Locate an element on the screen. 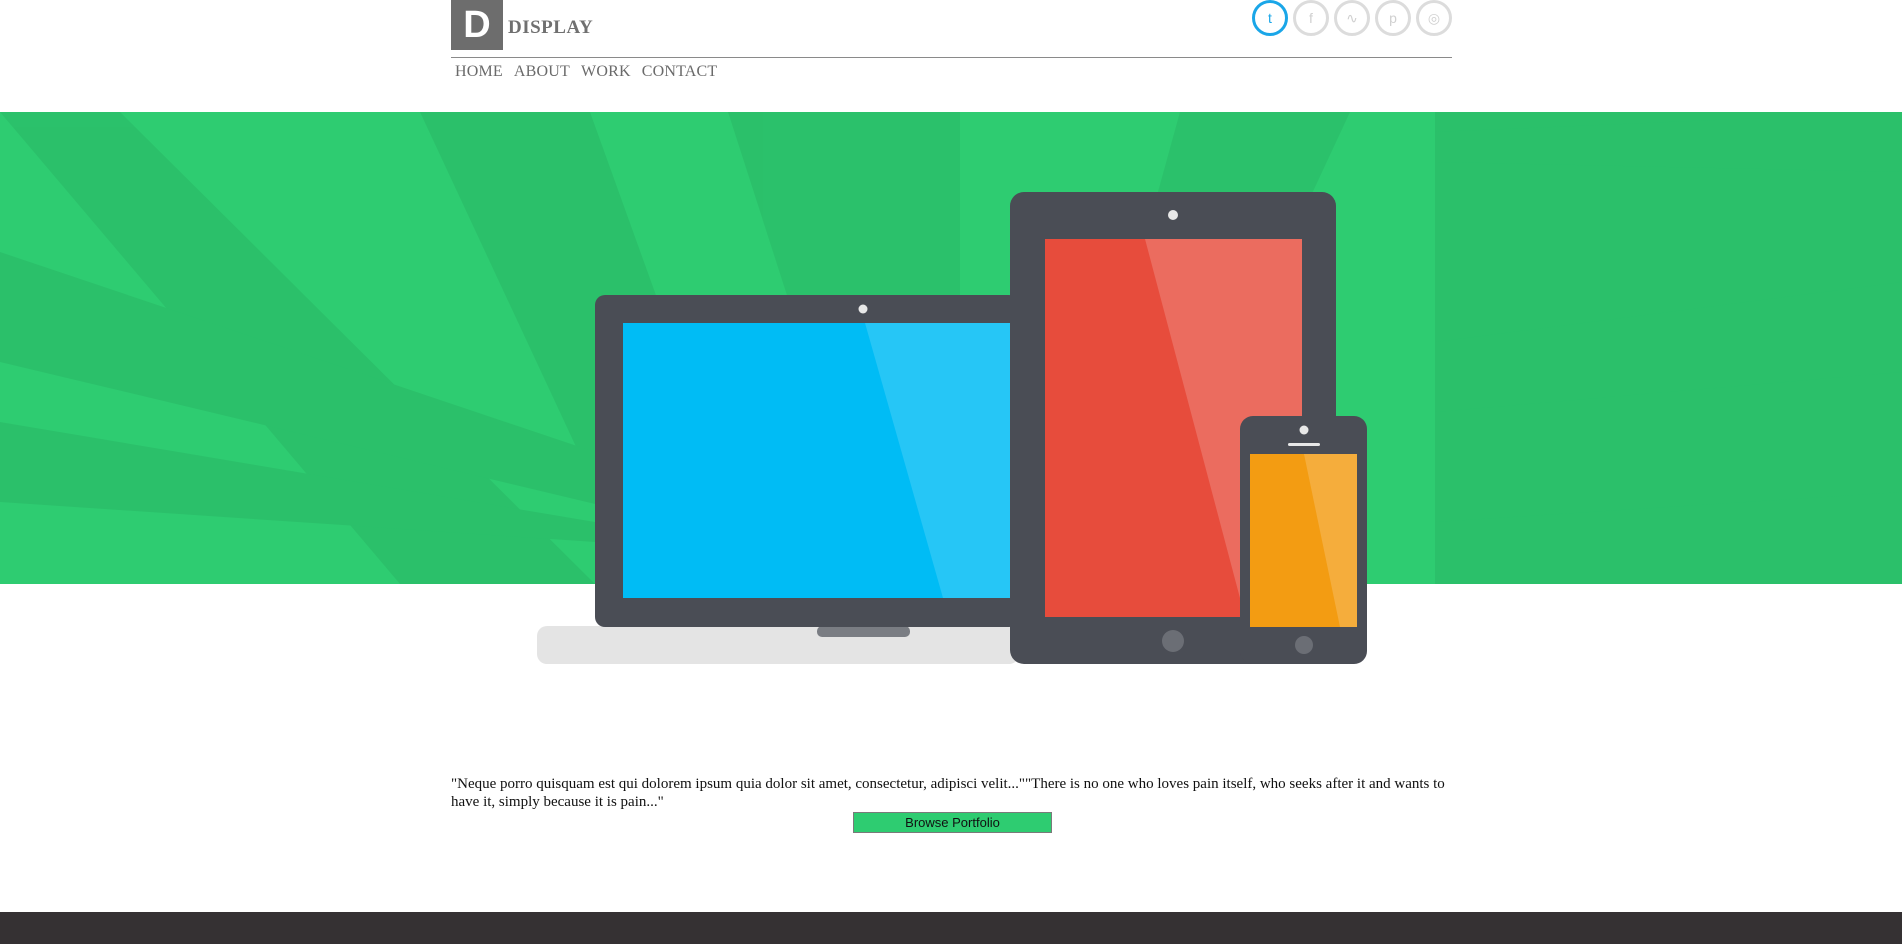 This screenshot has height=944, width=1902. main-nav: HOME ABOUT WORK CONTACT is located at coordinates (586, 72).